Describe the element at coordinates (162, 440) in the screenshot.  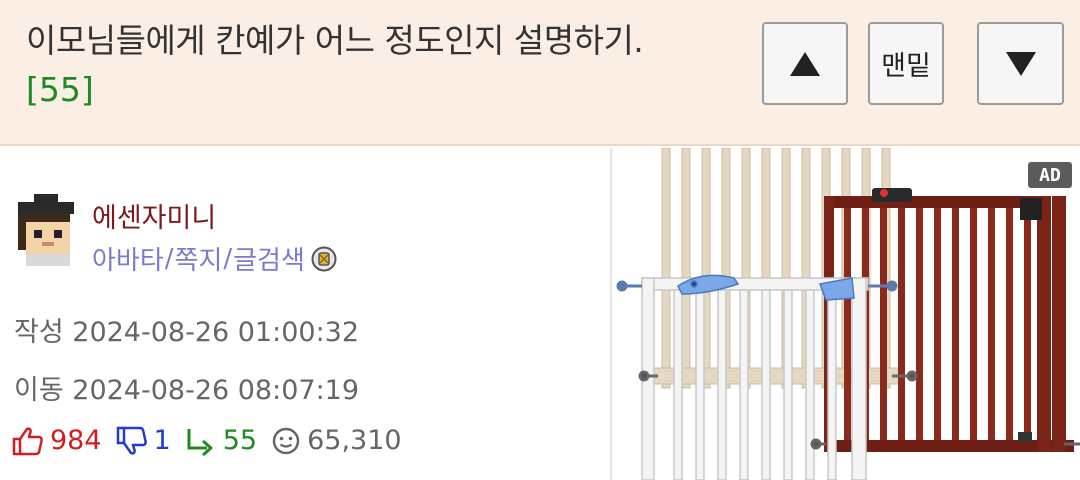
I see `downvote-count: 1` at that location.